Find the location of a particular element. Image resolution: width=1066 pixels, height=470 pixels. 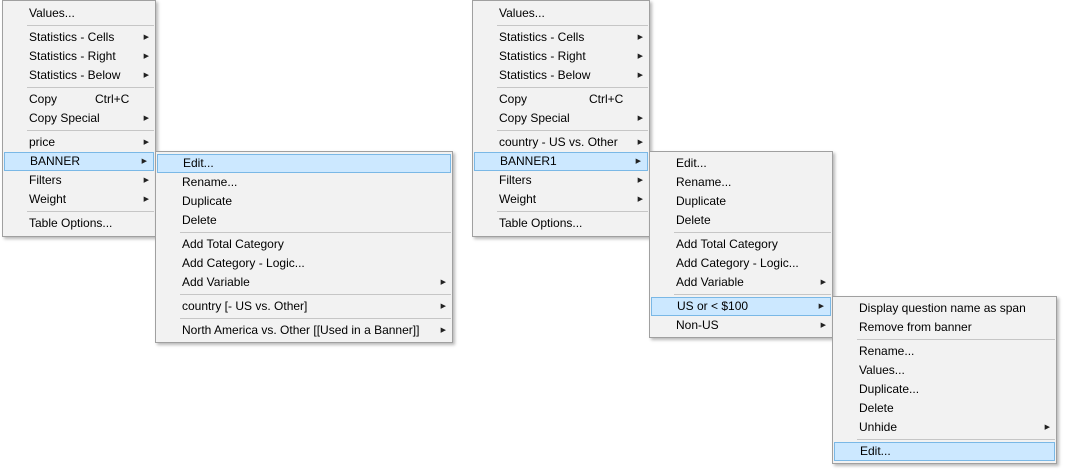

menu-item-display-question-name: Display question name as span is located at coordinates (944, 308).